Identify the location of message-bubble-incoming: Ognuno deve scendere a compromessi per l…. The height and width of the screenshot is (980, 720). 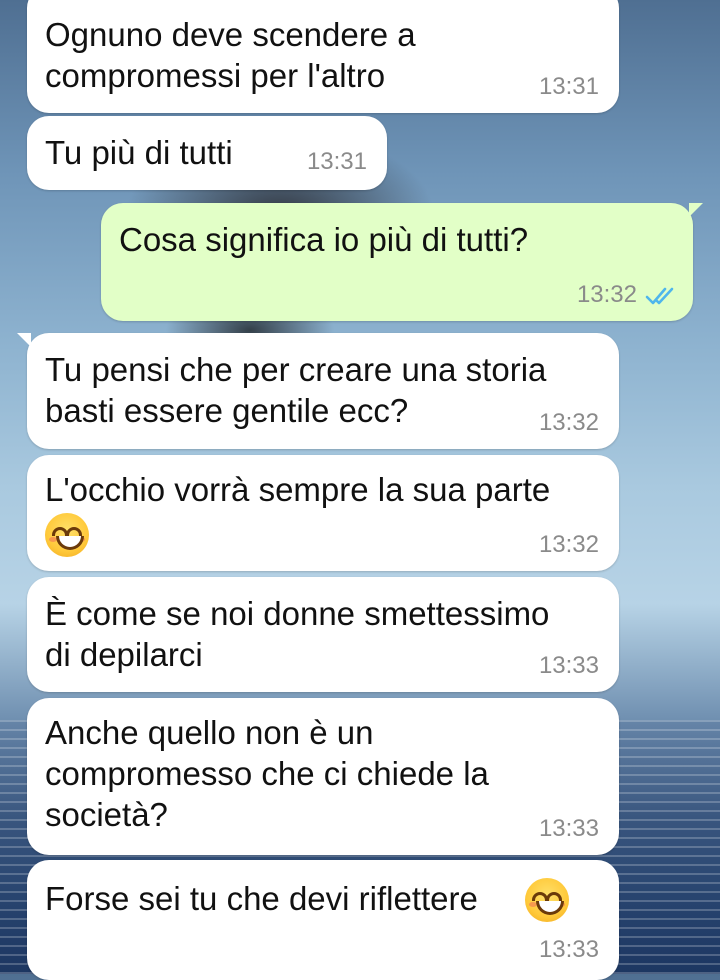
(323, 56).